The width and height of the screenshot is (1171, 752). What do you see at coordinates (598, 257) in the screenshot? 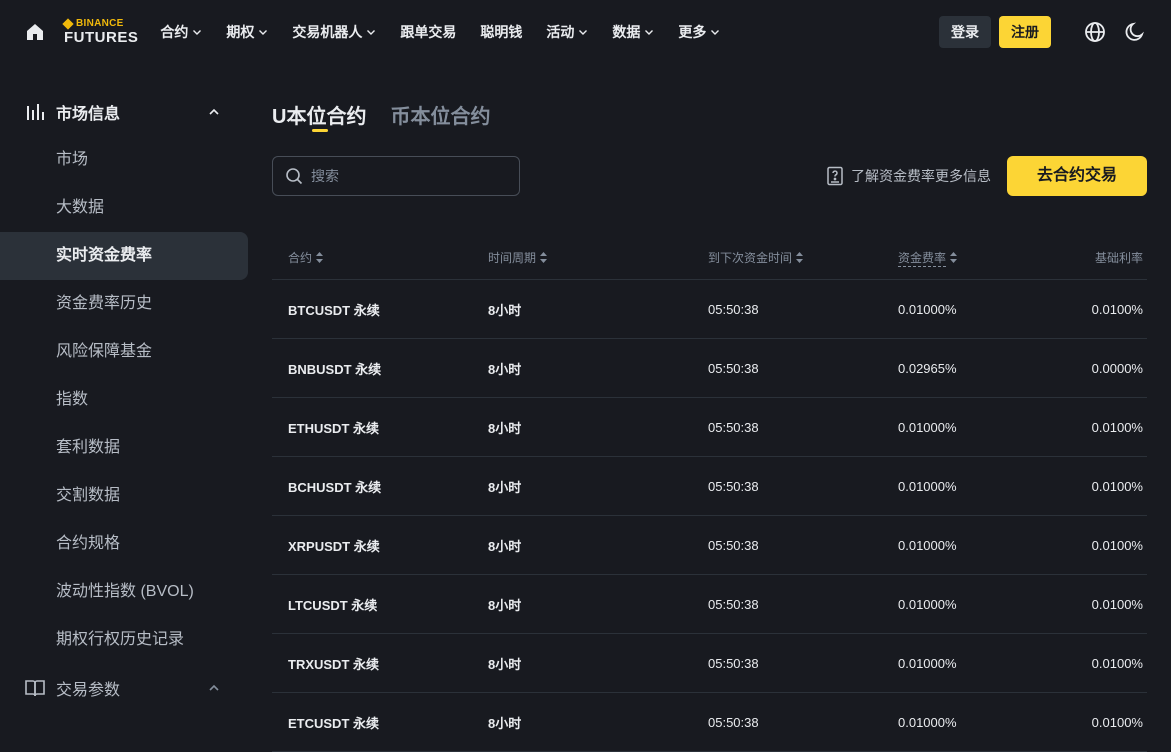
I see `column-header-1: 时间周期` at bounding box center [598, 257].